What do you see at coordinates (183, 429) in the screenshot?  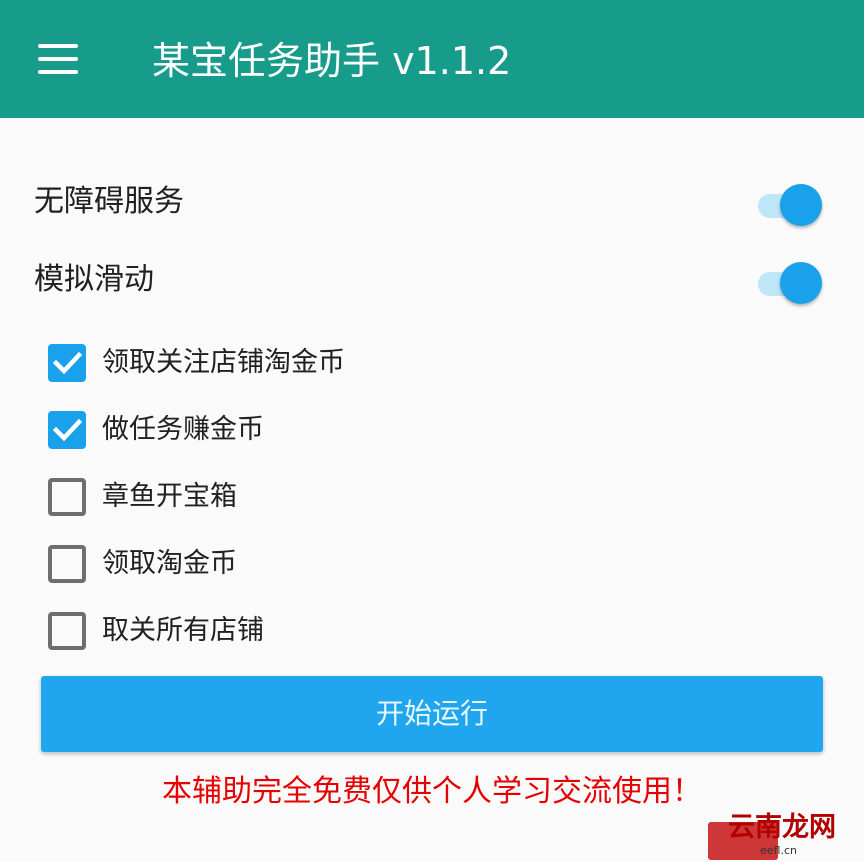 I see `checkbox-label: 做任务赚金币` at bounding box center [183, 429].